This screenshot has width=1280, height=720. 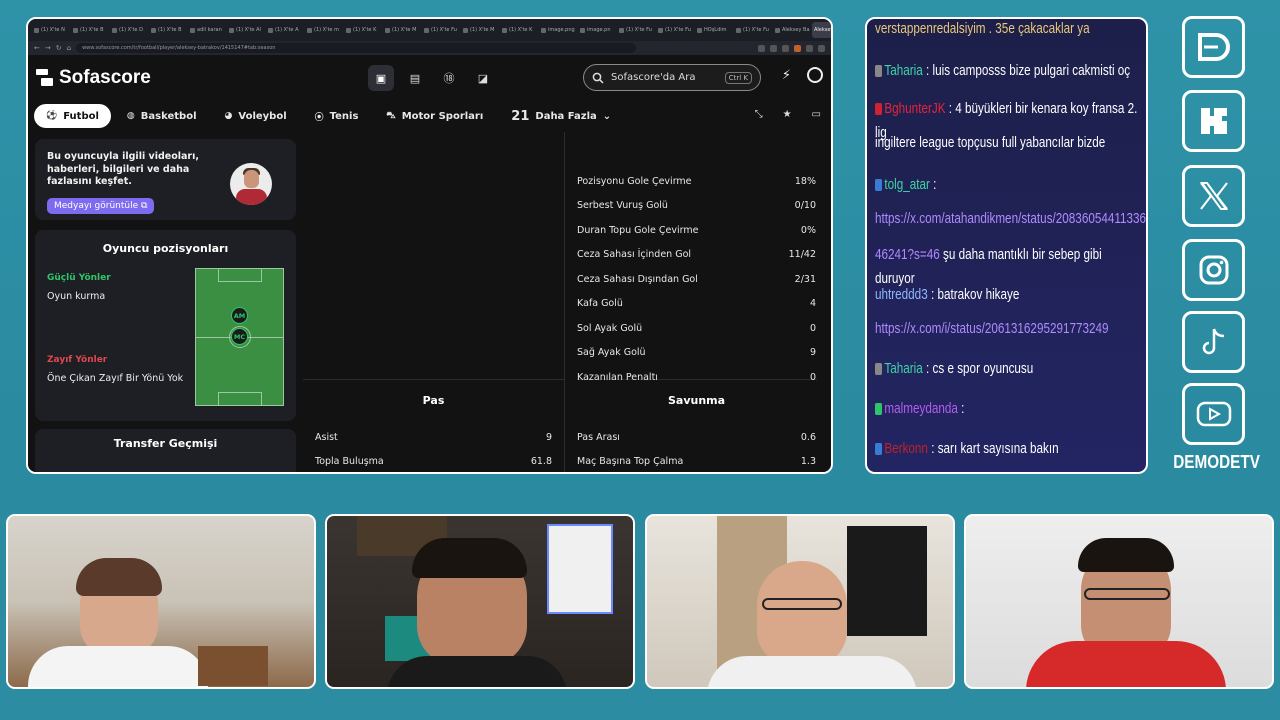 I want to click on stat-label: Sol Ayak Golü, so click(x=610, y=328).